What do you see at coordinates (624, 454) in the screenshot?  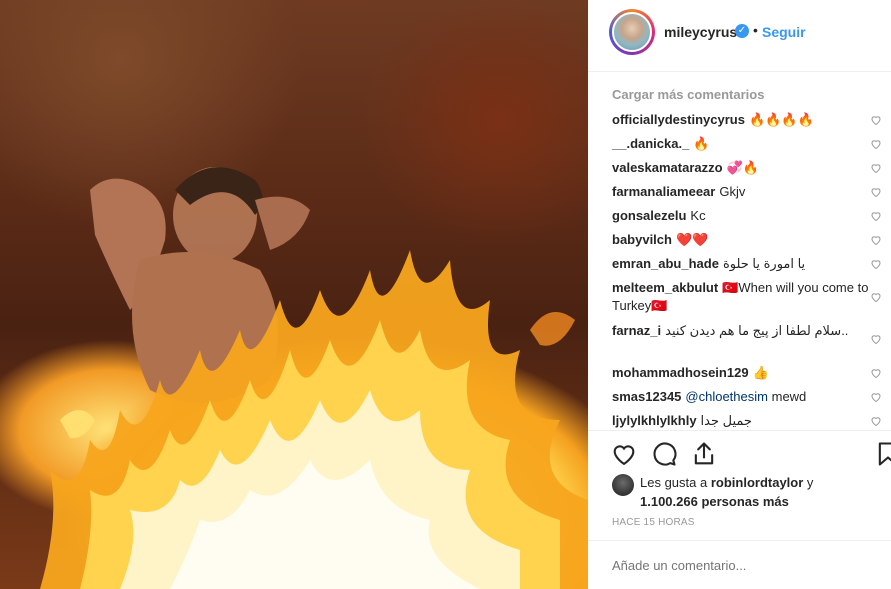 I see `like-heart-icon` at bounding box center [624, 454].